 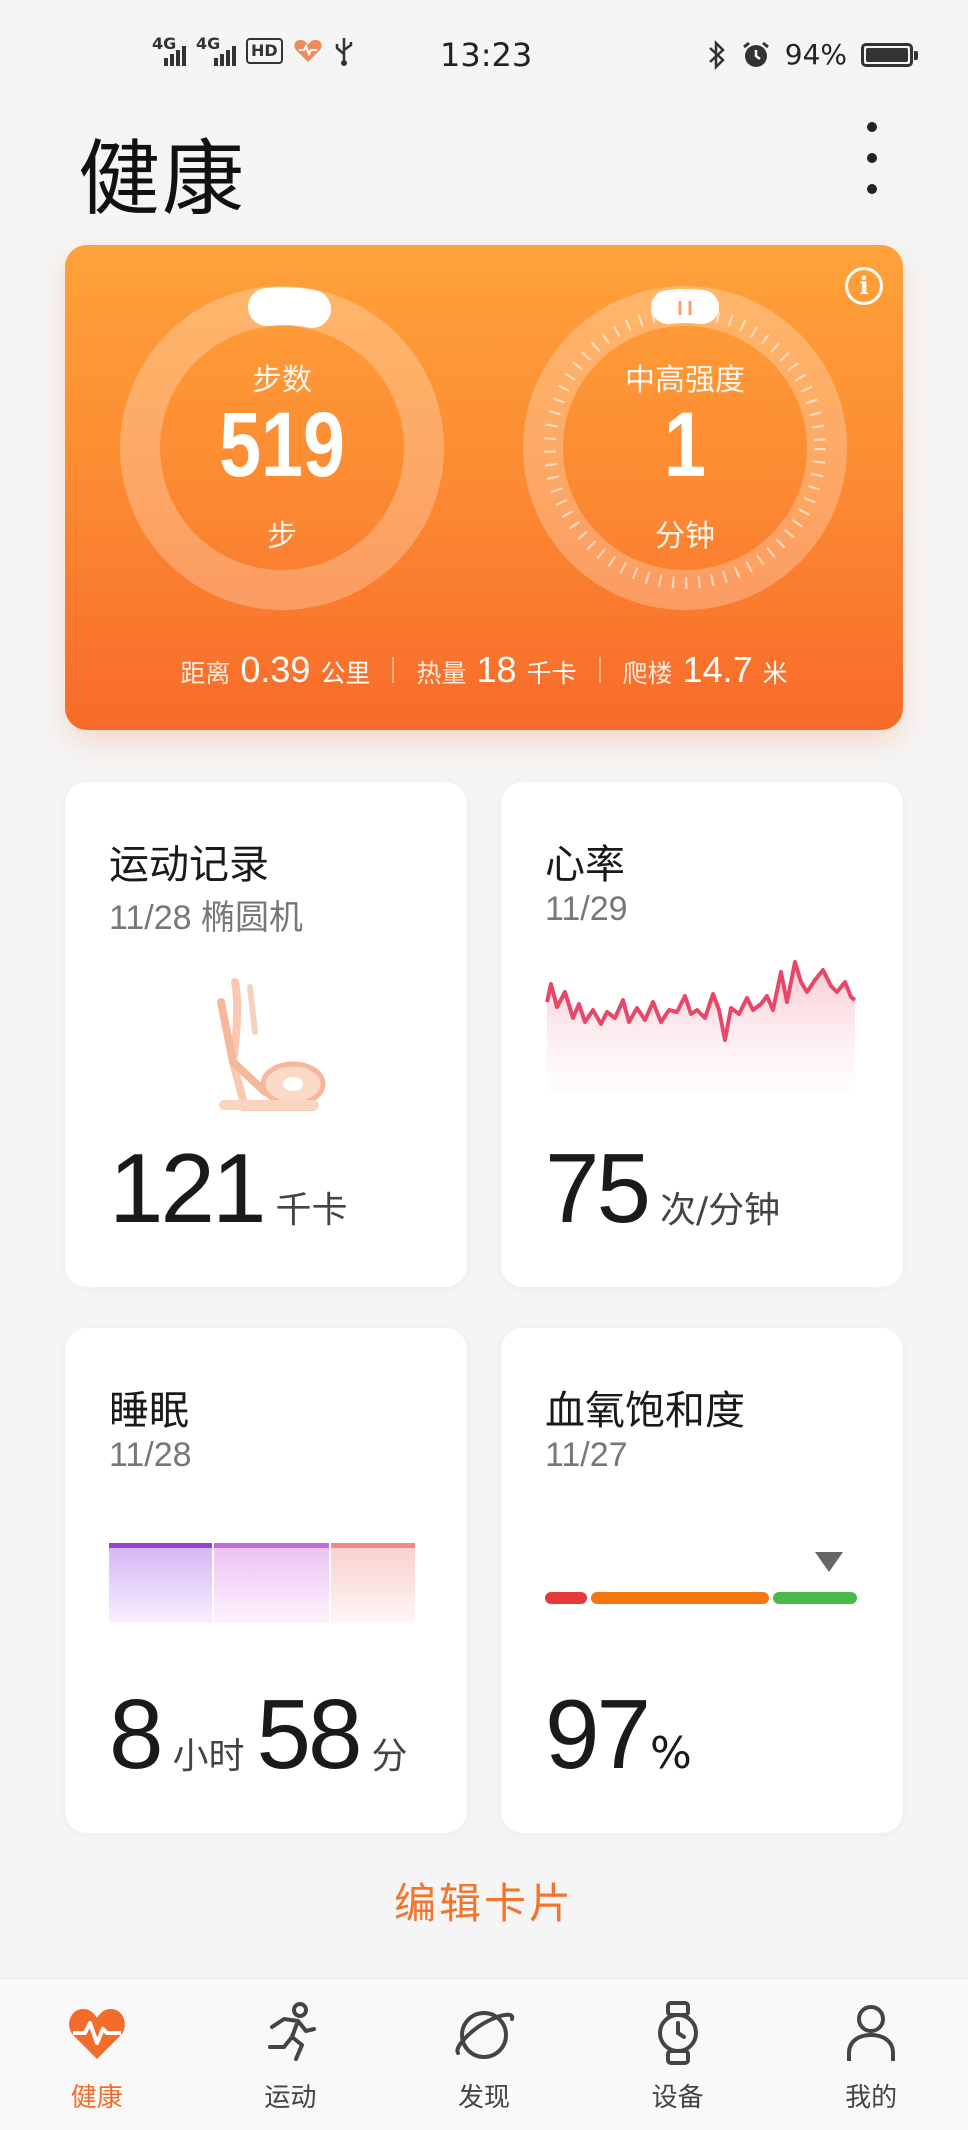 What do you see at coordinates (598, 1188) in the screenshot?
I see `heart-rate-value: 75` at bounding box center [598, 1188].